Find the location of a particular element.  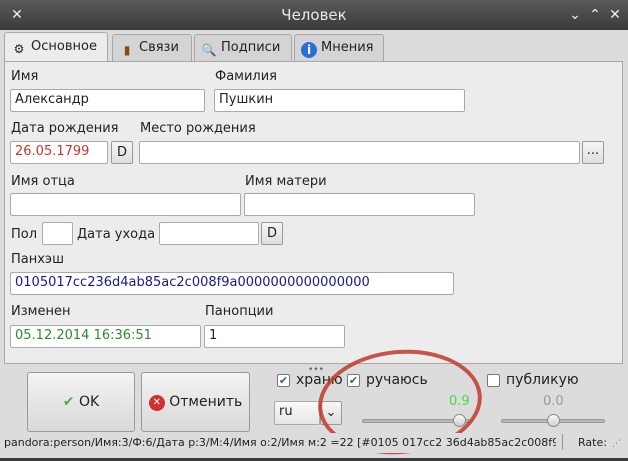

publish-checkbox is located at coordinates (493, 380).